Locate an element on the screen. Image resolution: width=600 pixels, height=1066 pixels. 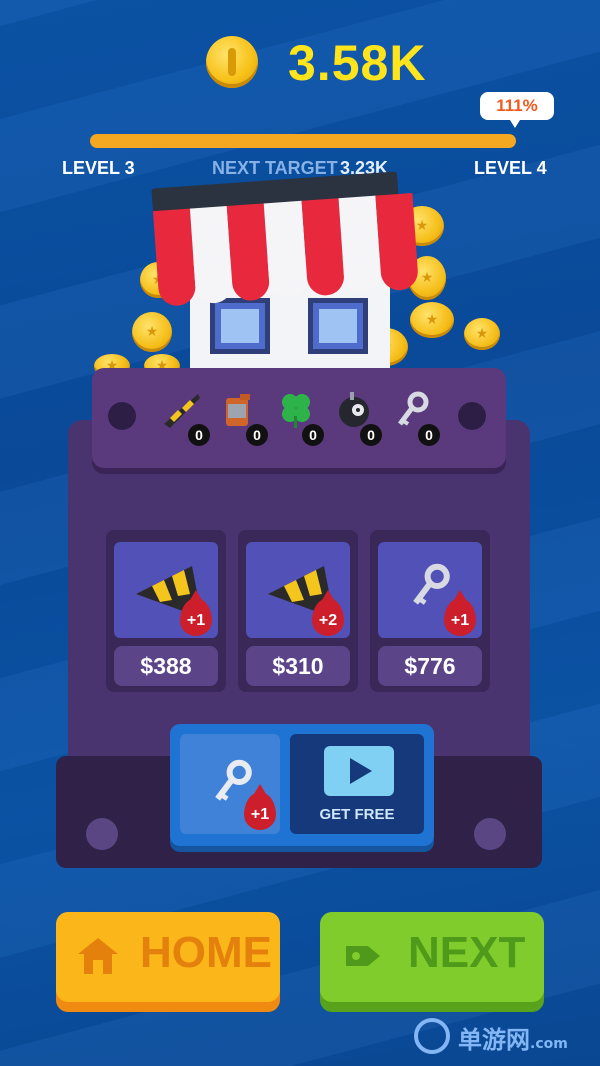
inventory-item-clover: 0 is located at coordinates (300, 416).